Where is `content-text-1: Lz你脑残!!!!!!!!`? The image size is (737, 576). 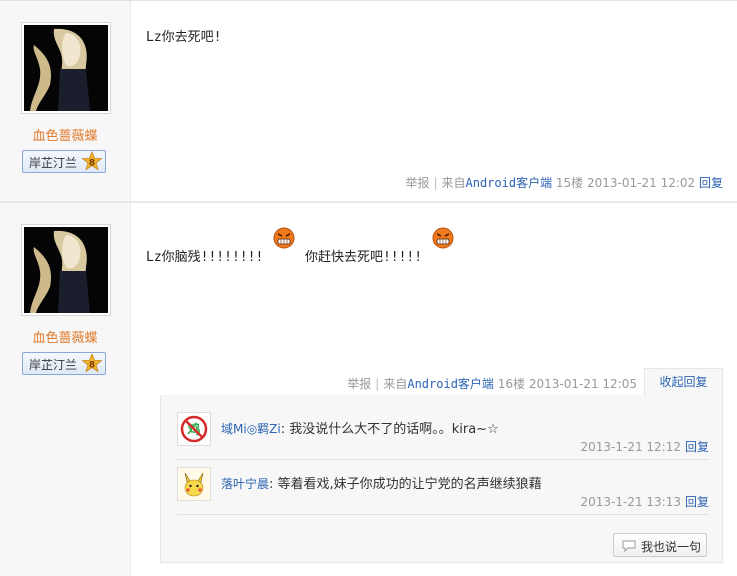 content-text-1: Lz你脑残!!!!!!!! is located at coordinates (205, 257).